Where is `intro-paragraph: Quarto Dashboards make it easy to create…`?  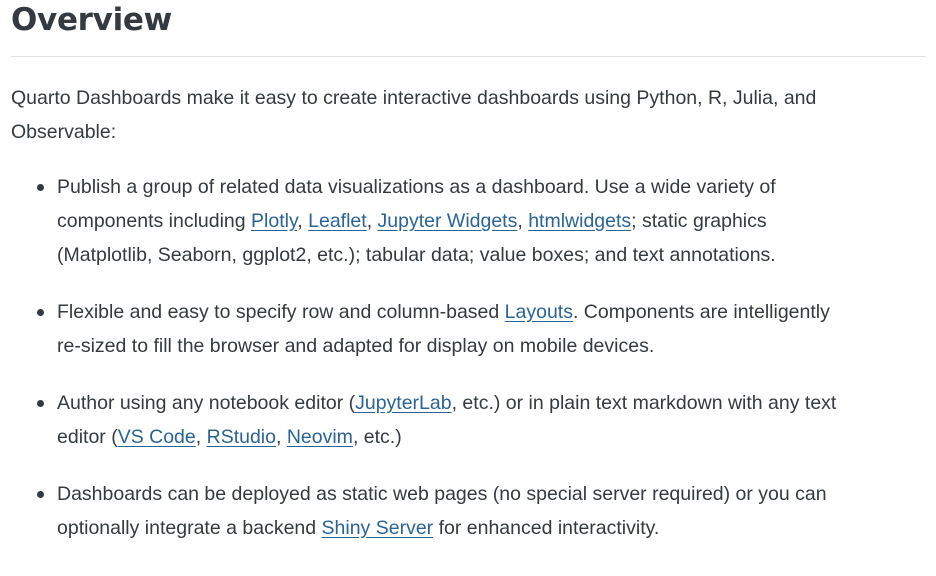 intro-paragraph: Quarto Dashboards make it easy to create… is located at coordinates (413, 115).